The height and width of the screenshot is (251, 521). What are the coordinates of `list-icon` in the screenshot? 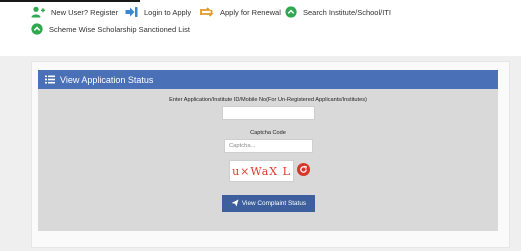 It's located at (50, 79).